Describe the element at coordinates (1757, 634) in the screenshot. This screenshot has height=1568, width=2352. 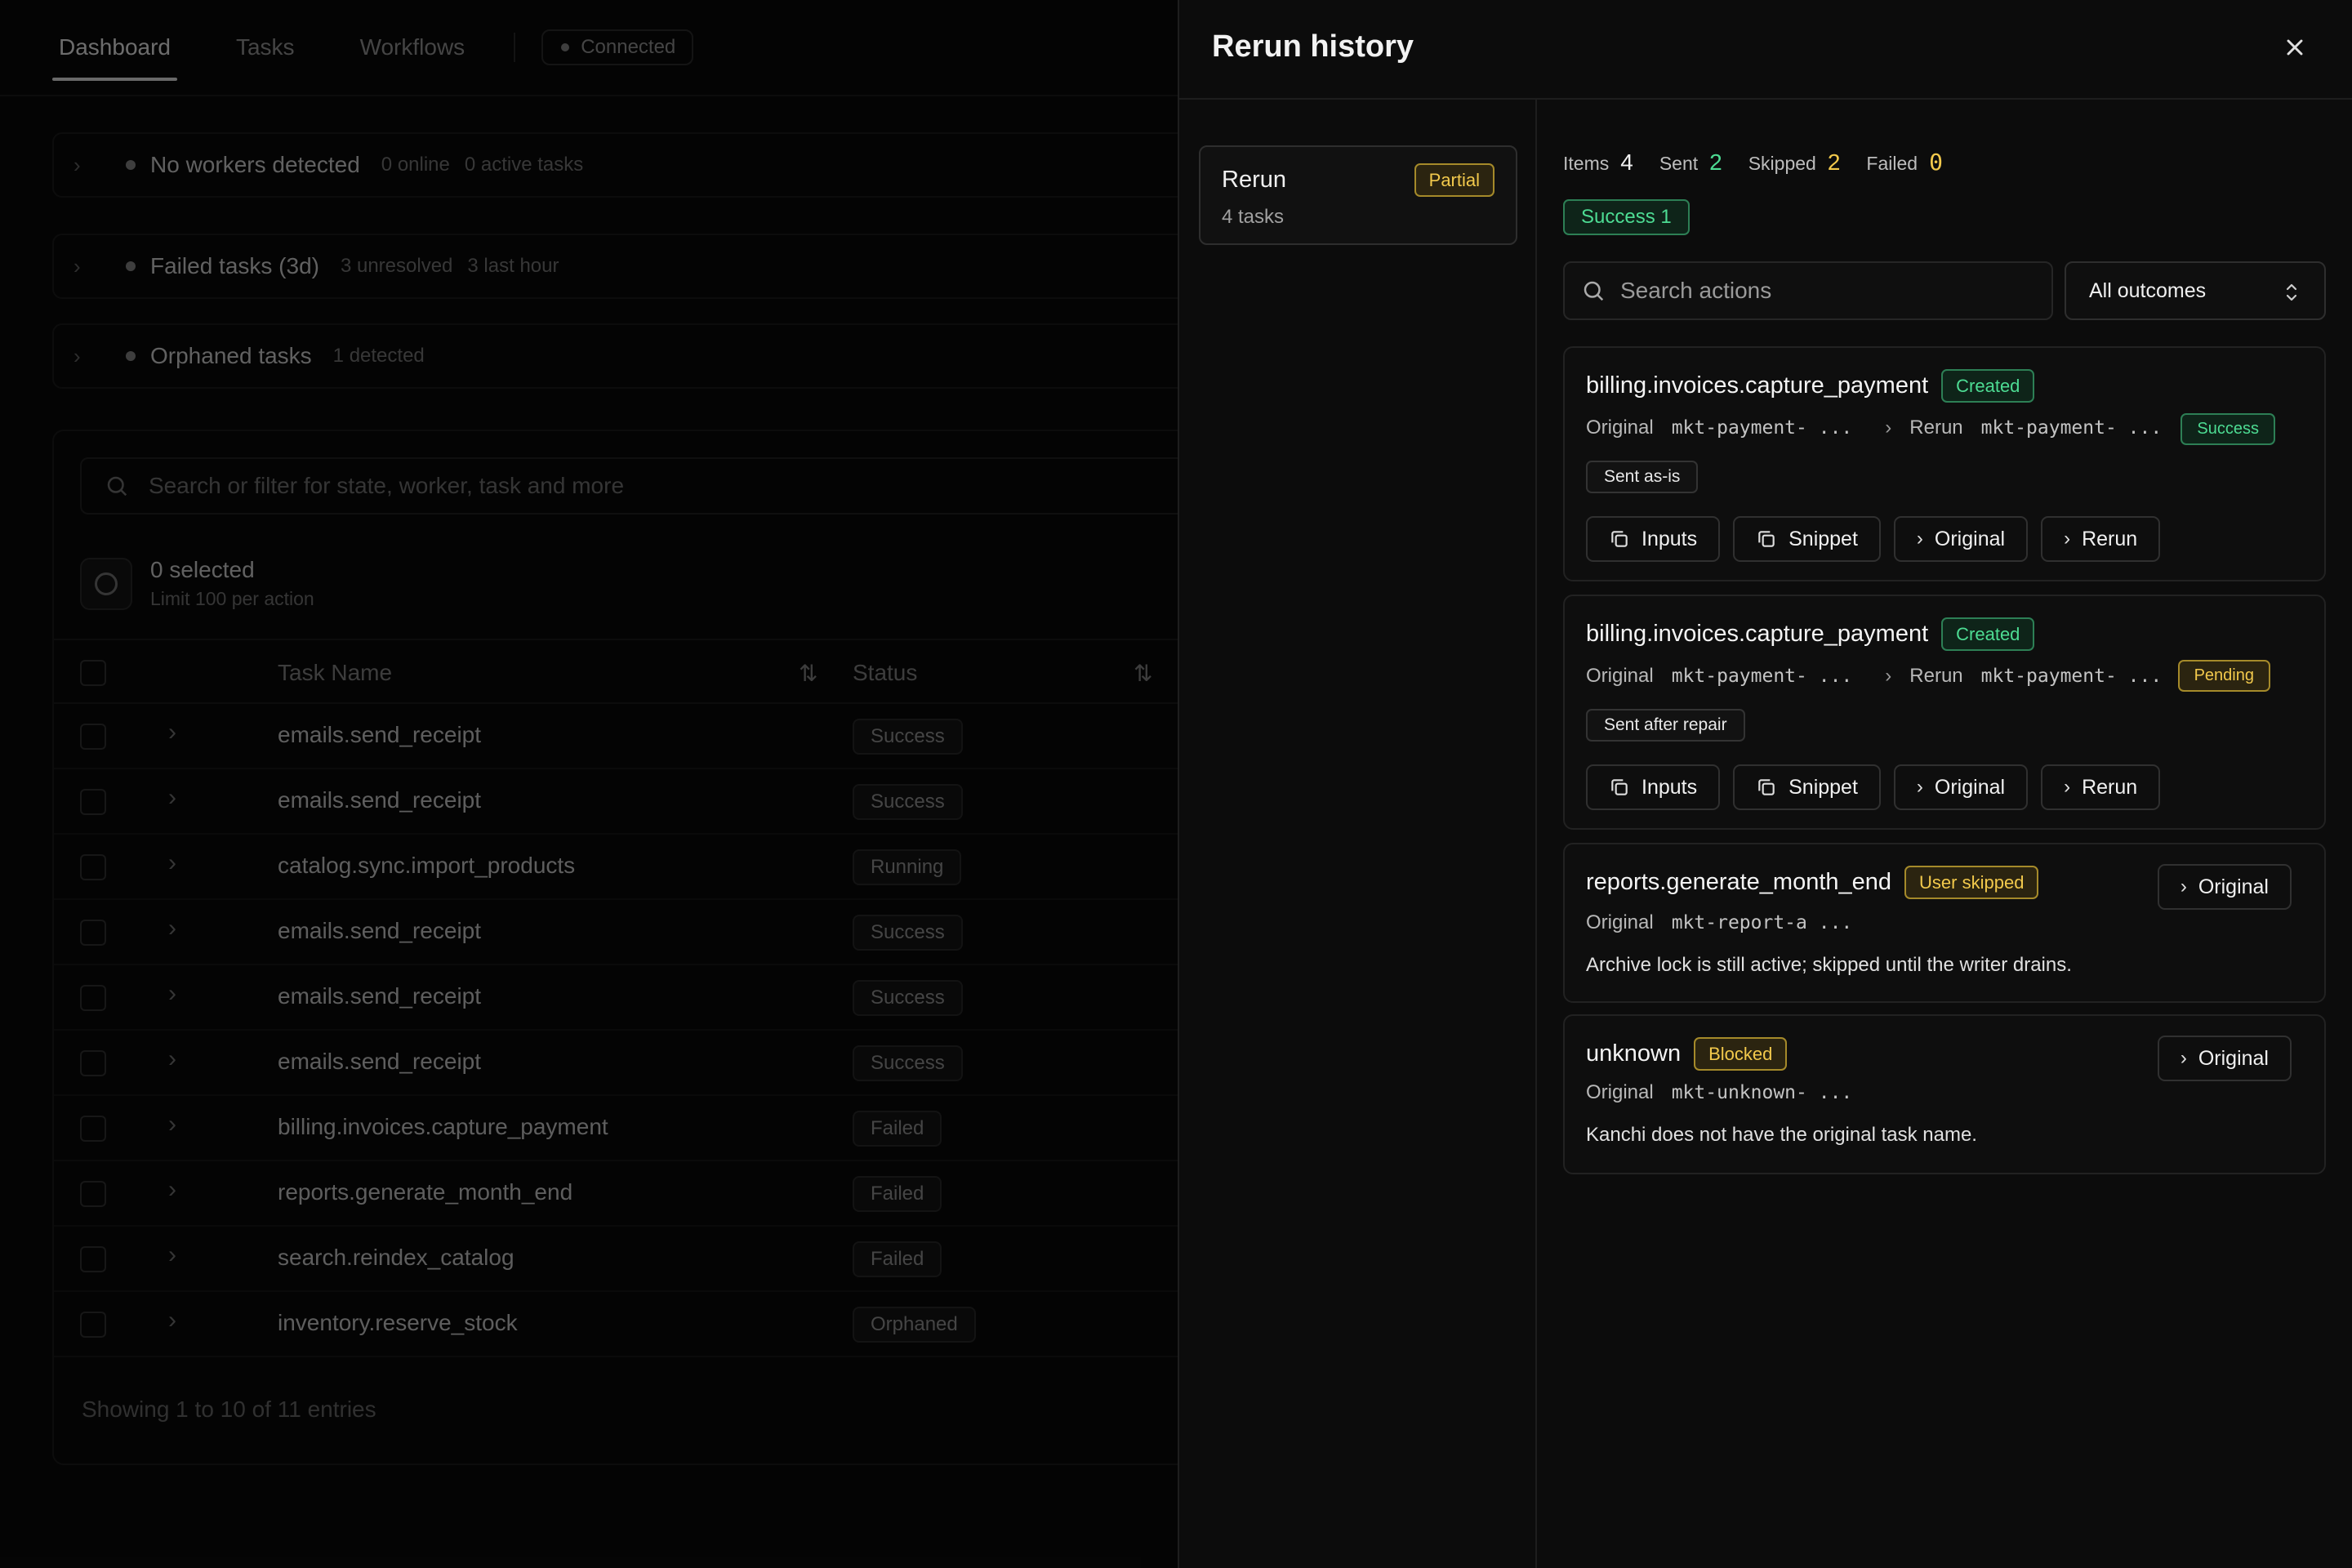
I see `action-task-name: billing.invoices.capture_payment` at that location.